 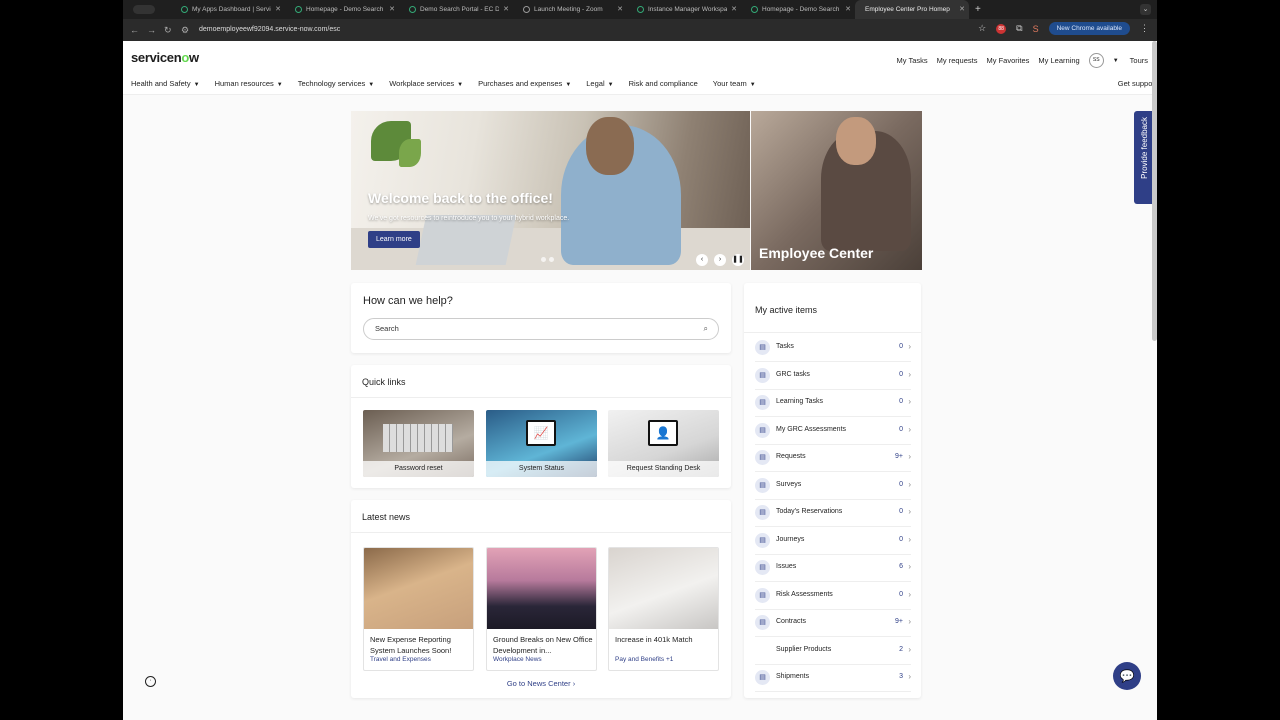 I want to click on browser-tab: Demo Search Portal - EC De ✕, so click(x=456, y=9).